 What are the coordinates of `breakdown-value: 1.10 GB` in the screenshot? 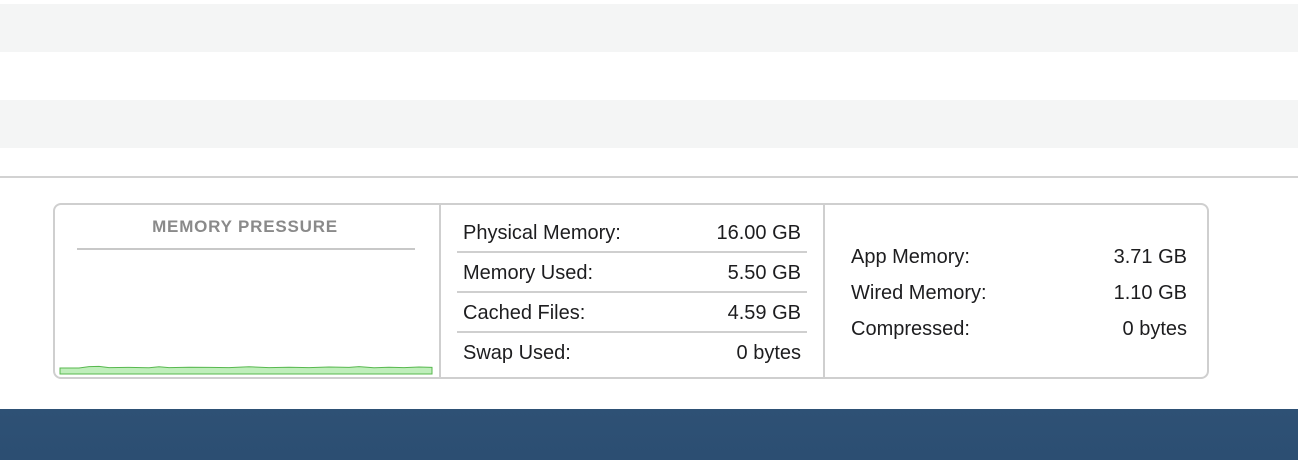 It's located at (1150, 293).